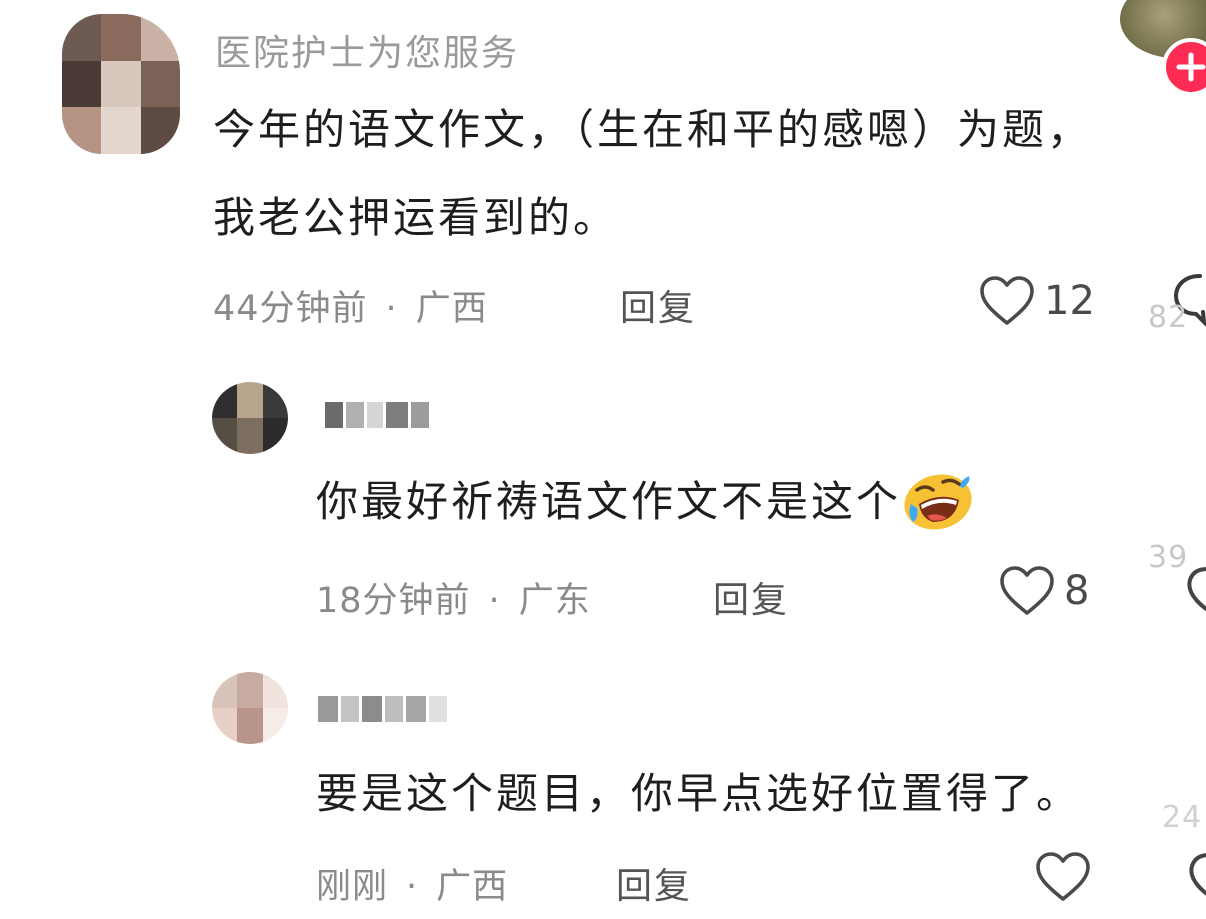 The height and width of the screenshot is (919, 1206). Describe the element at coordinates (1069, 301) in the screenshot. I see `like-count: 12` at that location.